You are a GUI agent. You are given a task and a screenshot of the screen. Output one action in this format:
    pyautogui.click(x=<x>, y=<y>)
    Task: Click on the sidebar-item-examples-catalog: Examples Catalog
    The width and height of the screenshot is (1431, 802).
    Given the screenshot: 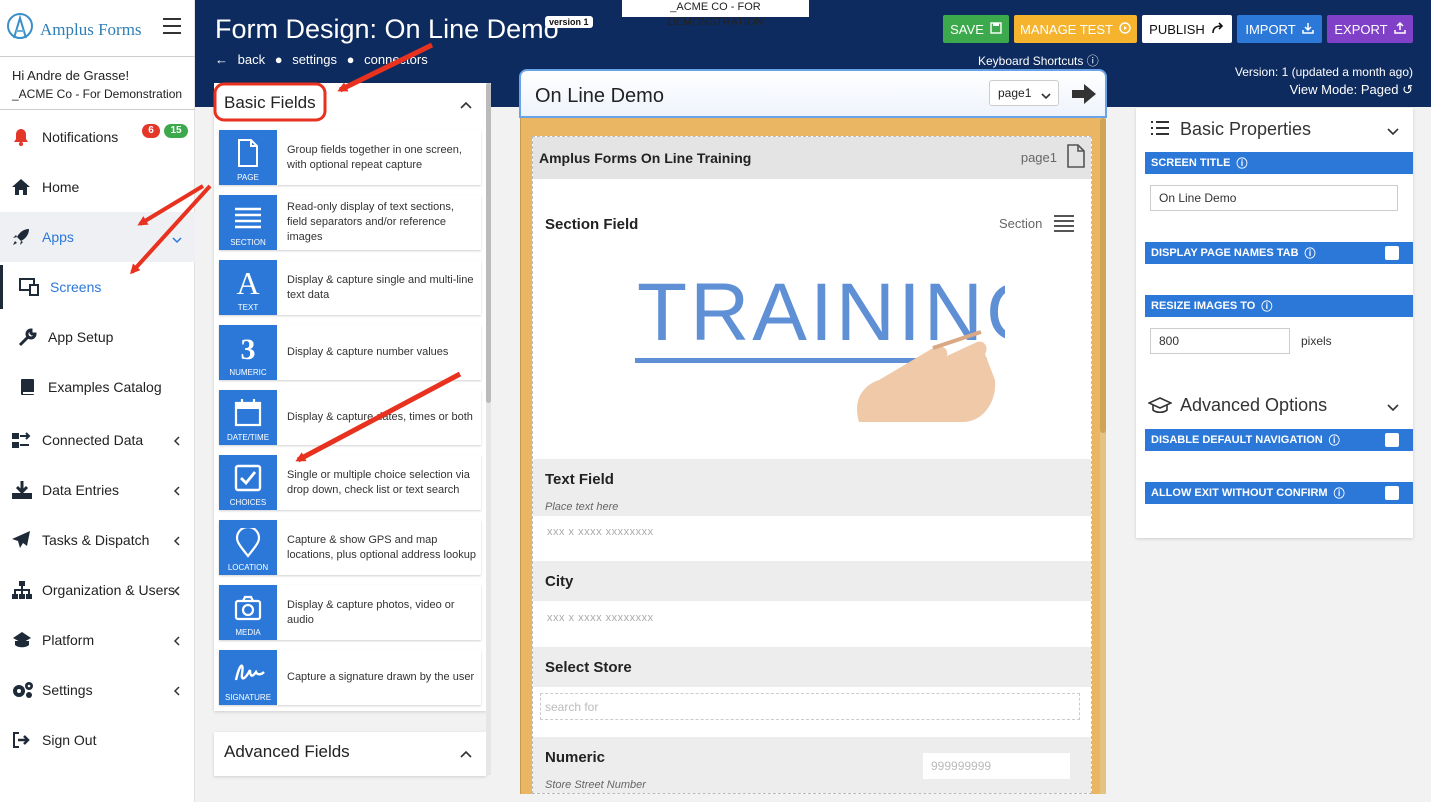 What is the action you would take?
    pyautogui.click(x=97, y=387)
    